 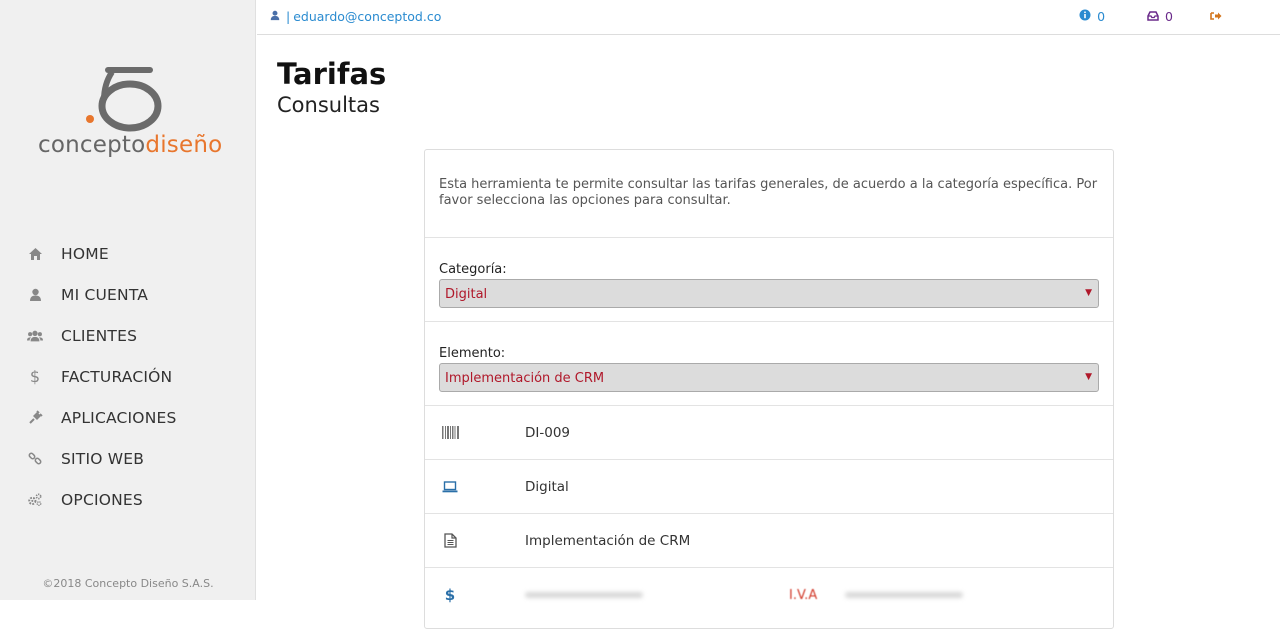 What do you see at coordinates (769, 293) in the screenshot?
I see `categoria-select: Digital ▼` at bounding box center [769, 293].